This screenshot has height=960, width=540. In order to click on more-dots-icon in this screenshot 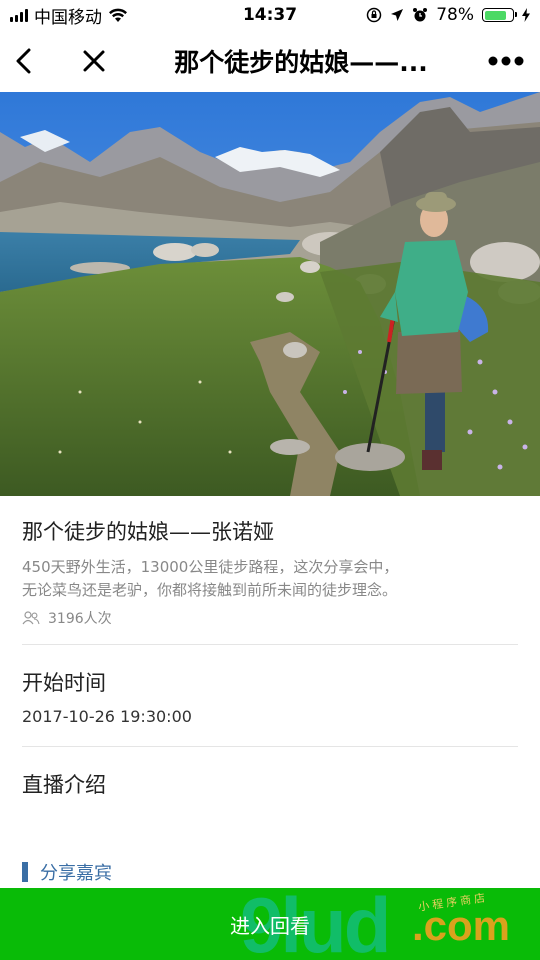, I will do `click(506, 61)`.